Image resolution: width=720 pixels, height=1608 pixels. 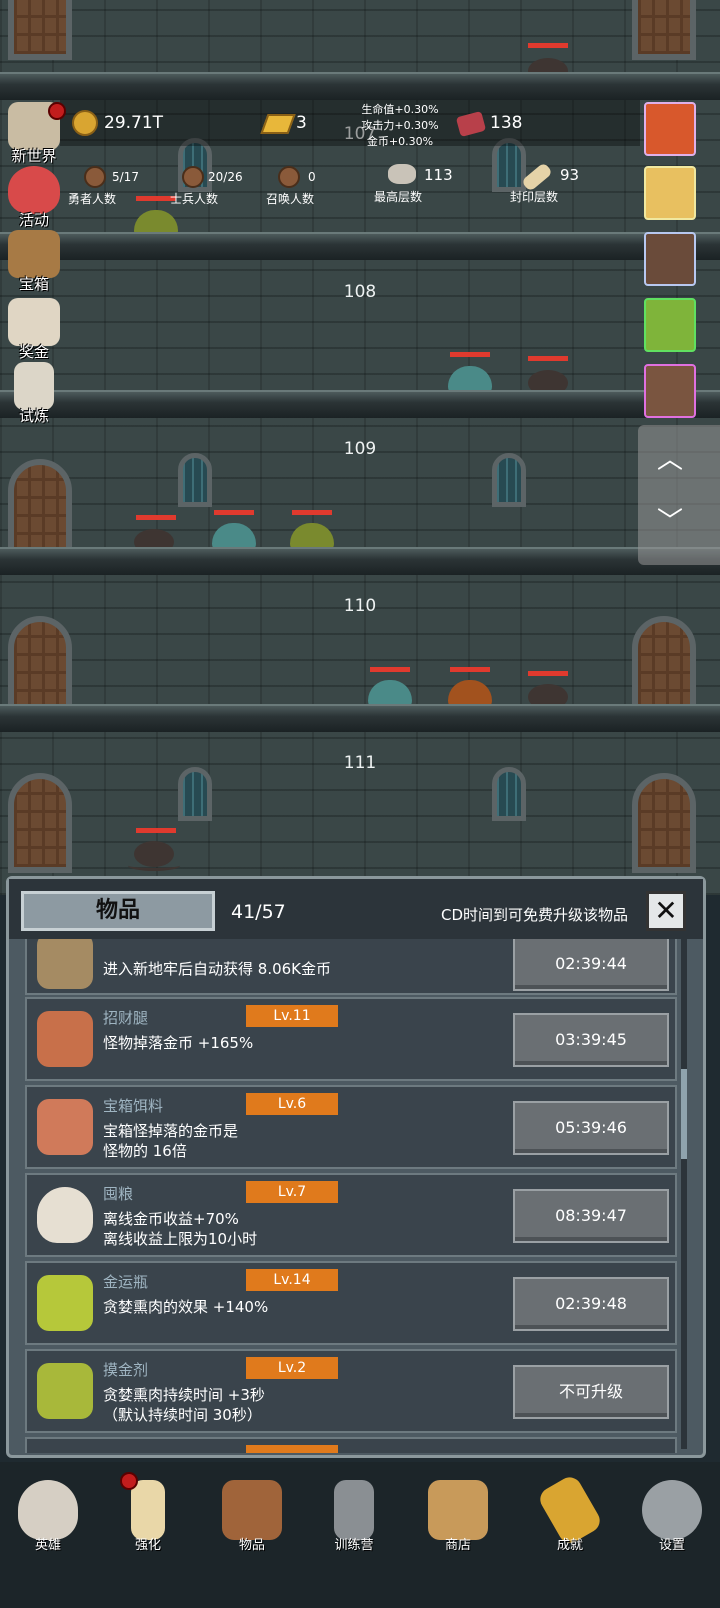 I want to click on nav-label: 设置, so click(x=671, y=1545).